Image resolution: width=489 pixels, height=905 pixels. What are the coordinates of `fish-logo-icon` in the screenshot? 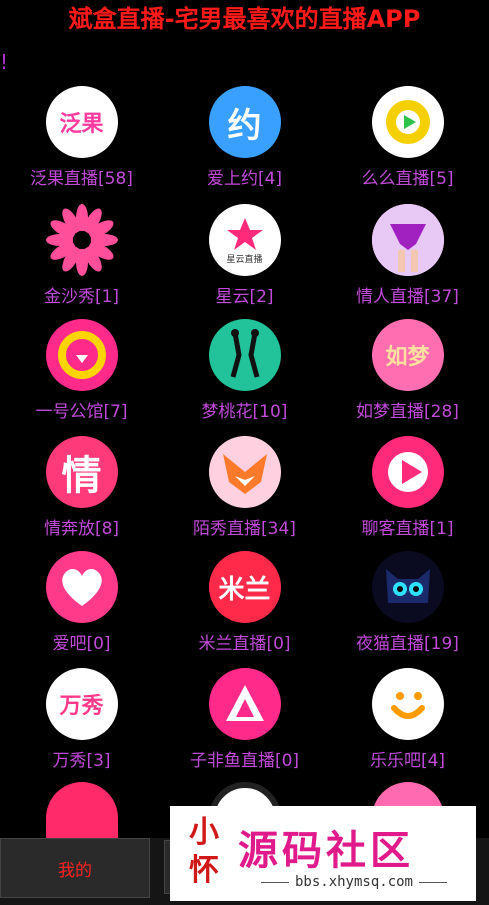 It's located at (244, 704).